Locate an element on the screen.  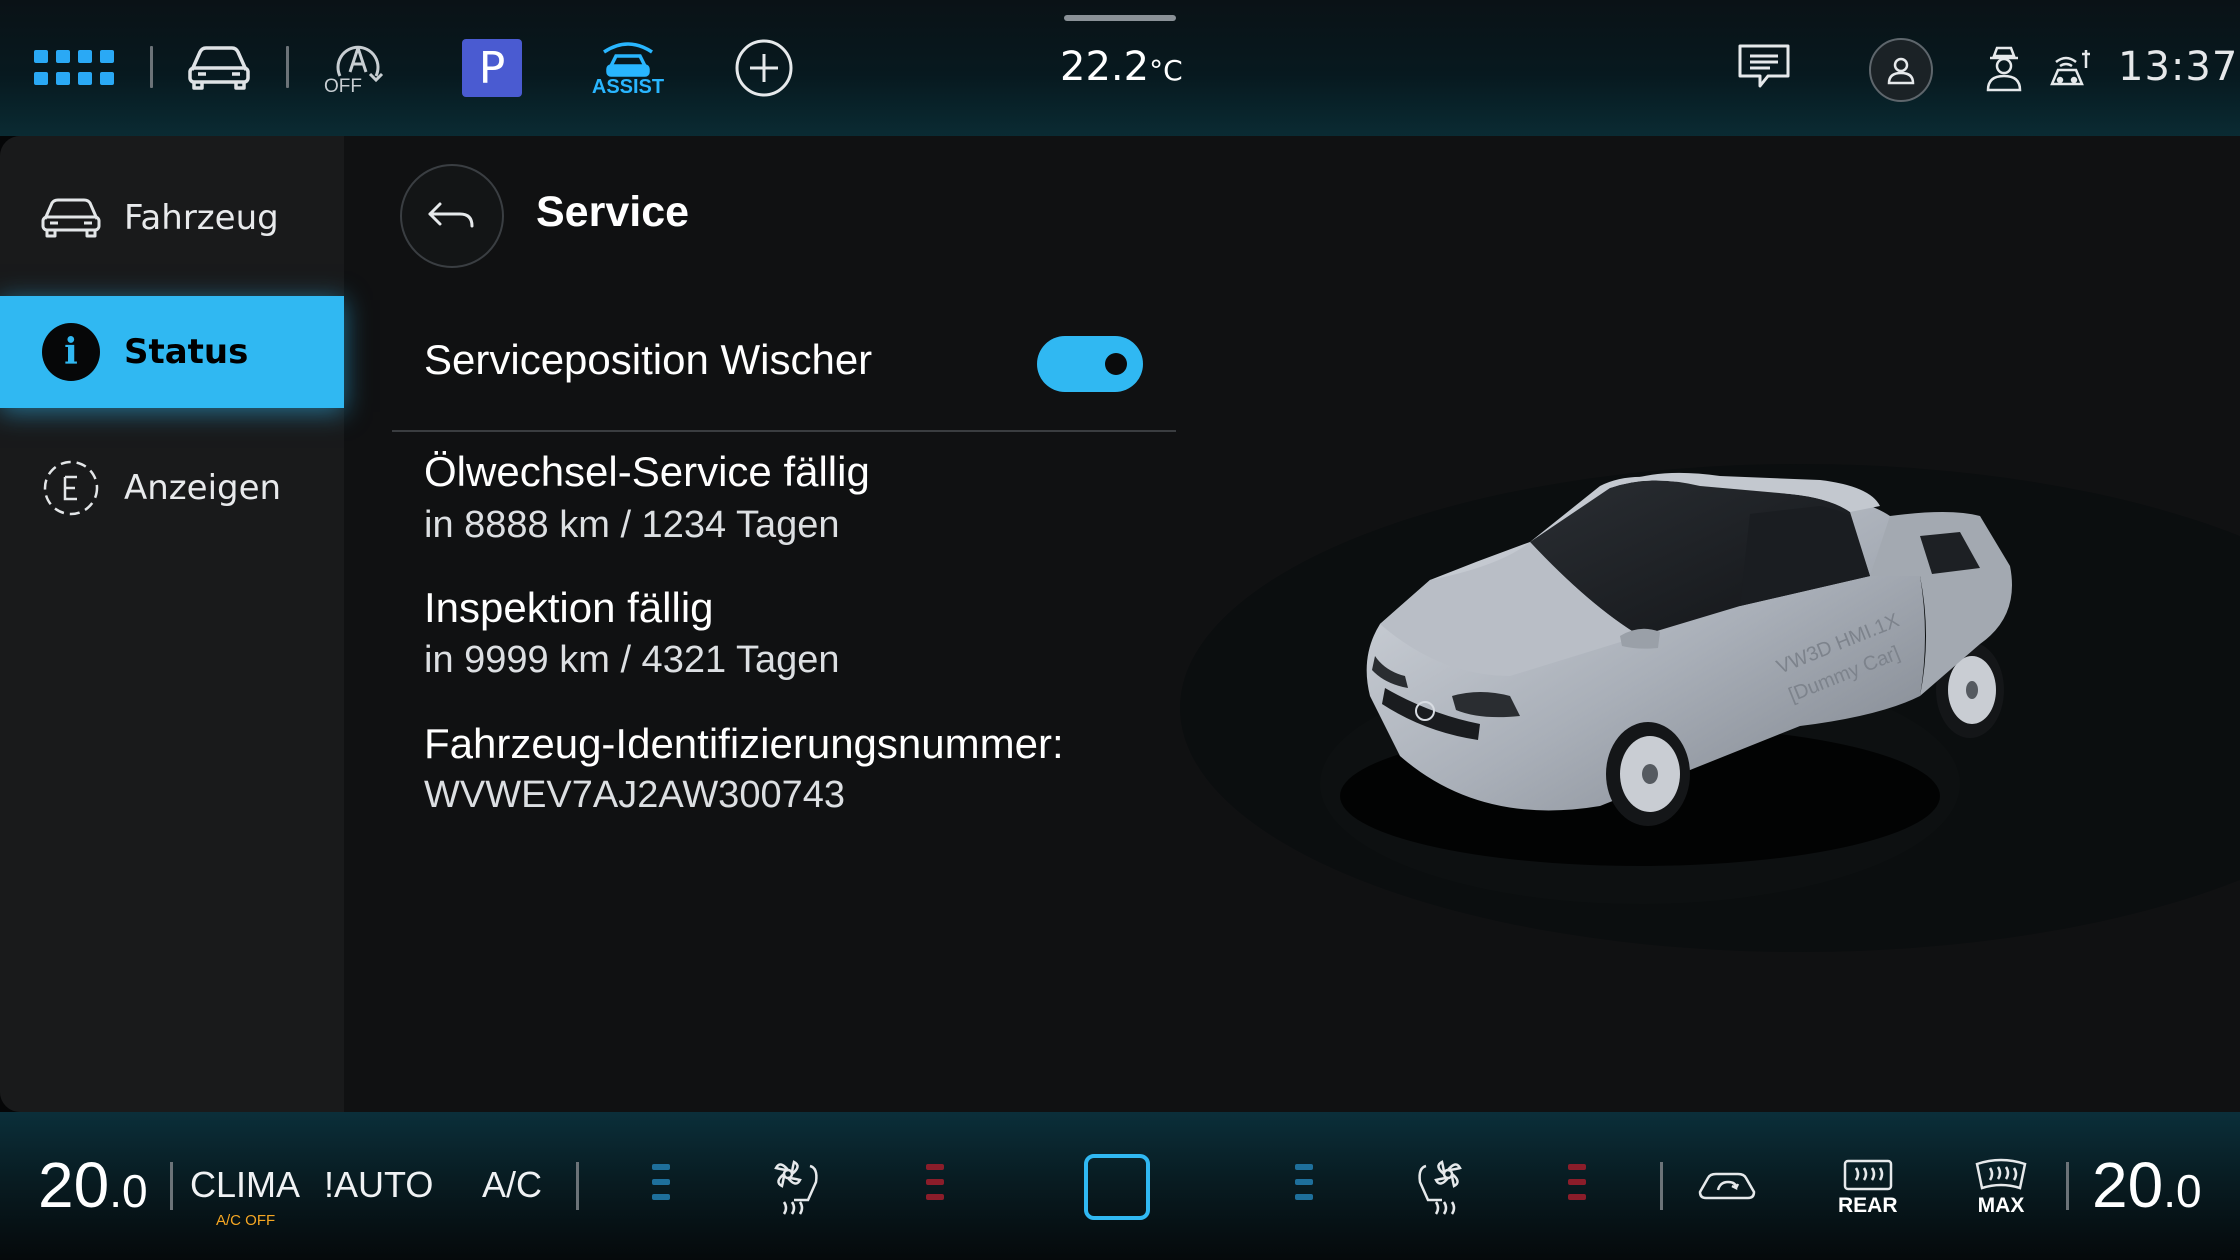
app-grid-icon is located at coordinates (77, 68).